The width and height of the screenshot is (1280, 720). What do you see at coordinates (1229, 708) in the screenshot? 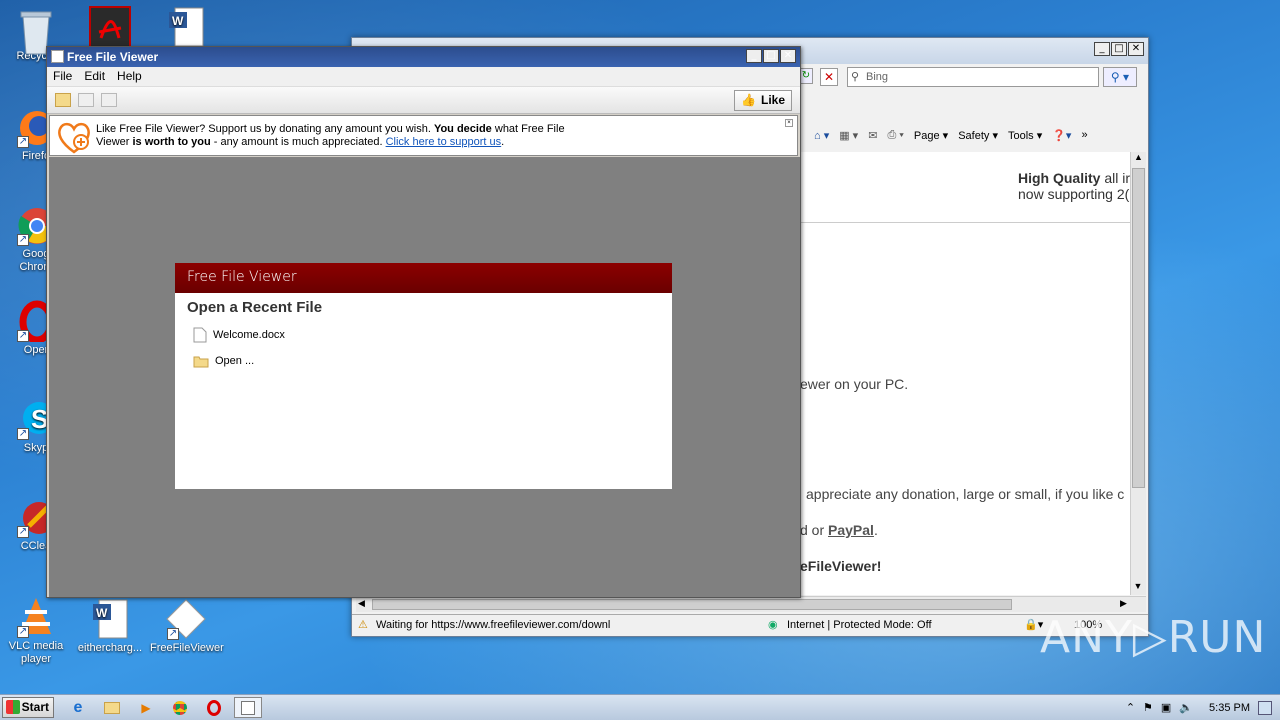
I see `clock: 5:35 PM` at bounding box center [1229, 708].